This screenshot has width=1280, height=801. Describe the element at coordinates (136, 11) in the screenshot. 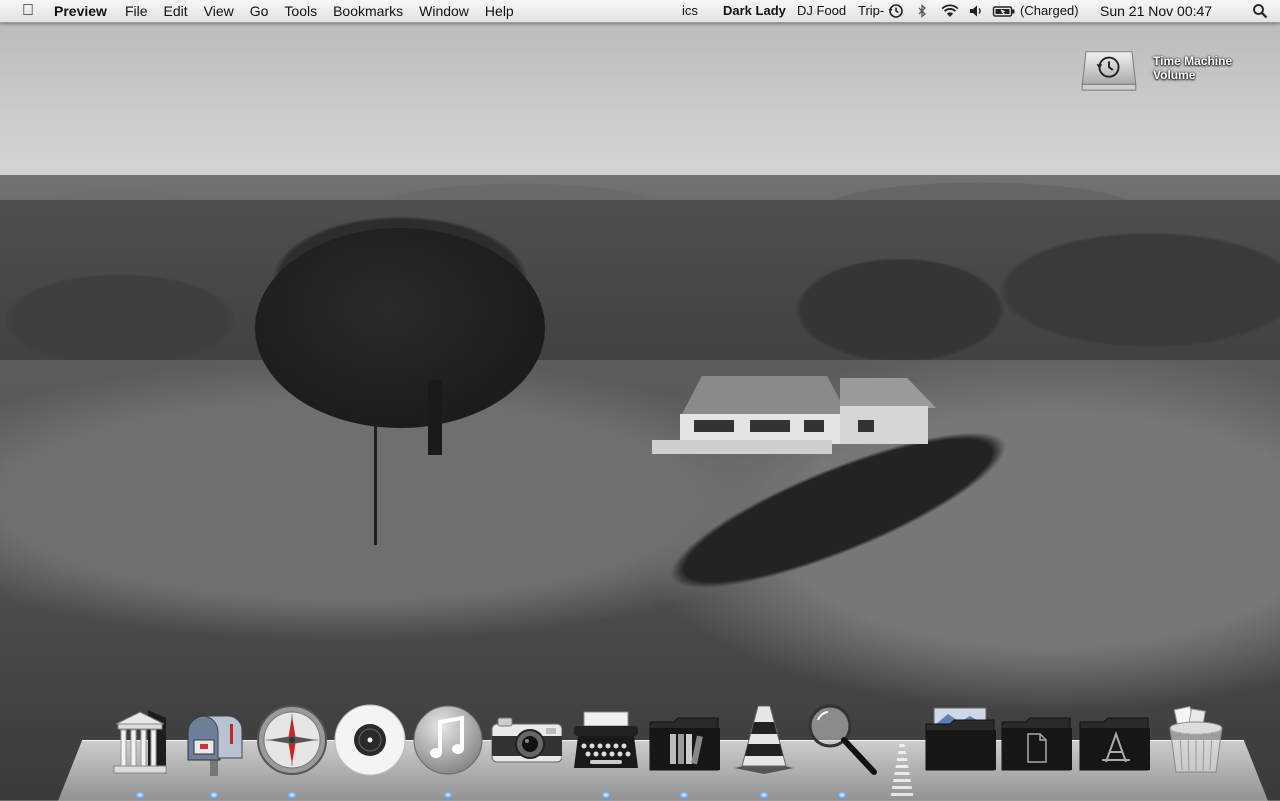

I see `menu-file: File` at that location.